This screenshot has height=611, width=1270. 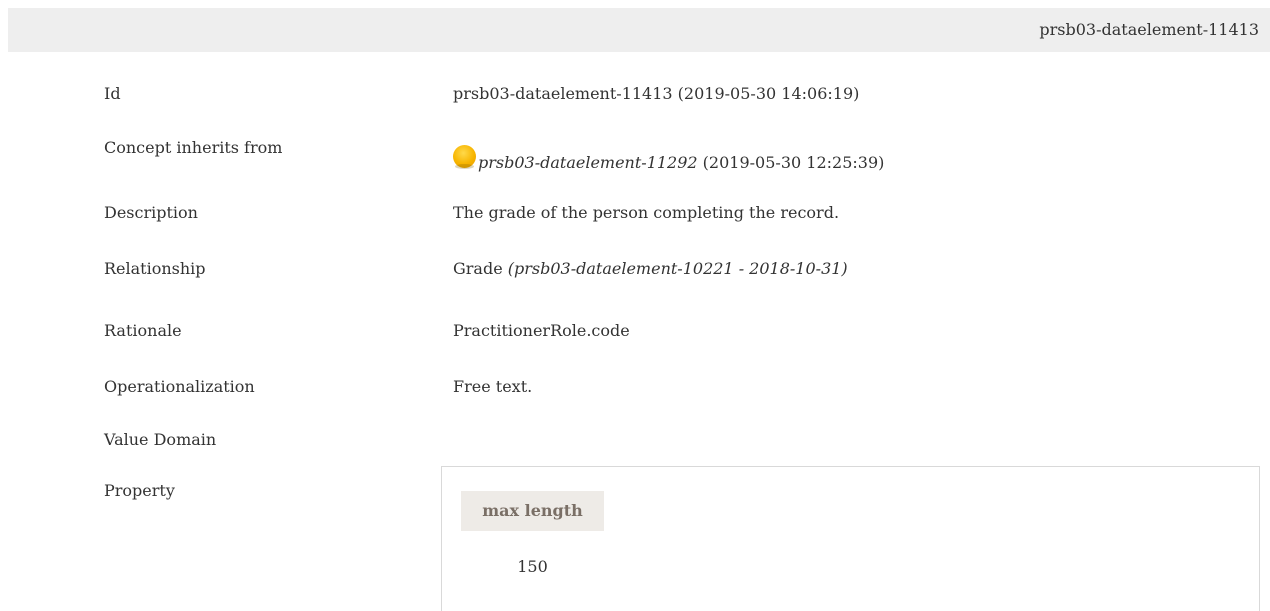 I want to click on value-domain-label: Value Domain, so click(x=160, y=439).